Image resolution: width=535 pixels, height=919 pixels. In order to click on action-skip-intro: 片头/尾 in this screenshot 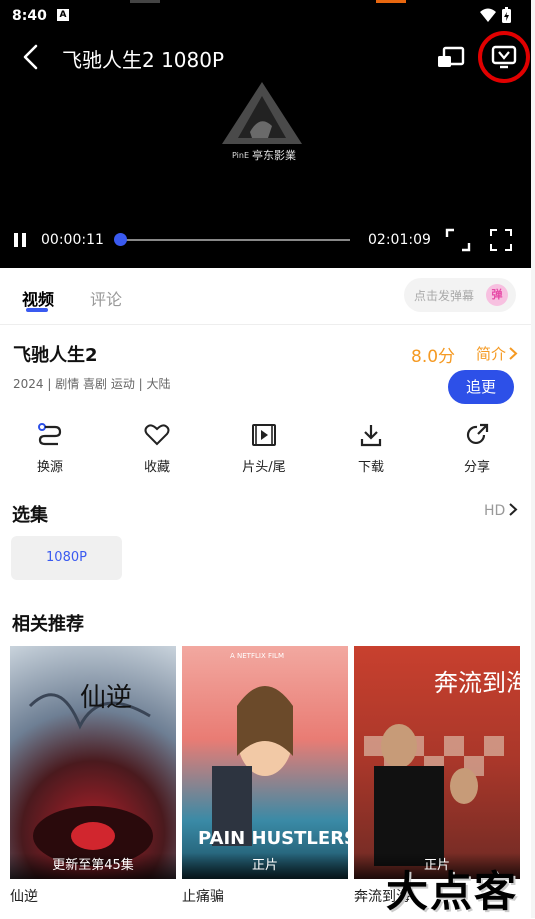, I will do `click(264, 448)`.